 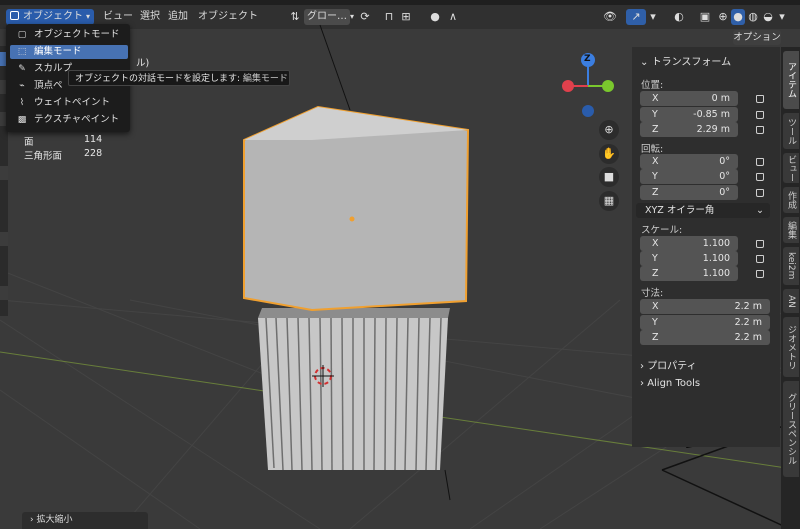 I want to click on stat-faces-value: 114, so click(x=93, y=139).